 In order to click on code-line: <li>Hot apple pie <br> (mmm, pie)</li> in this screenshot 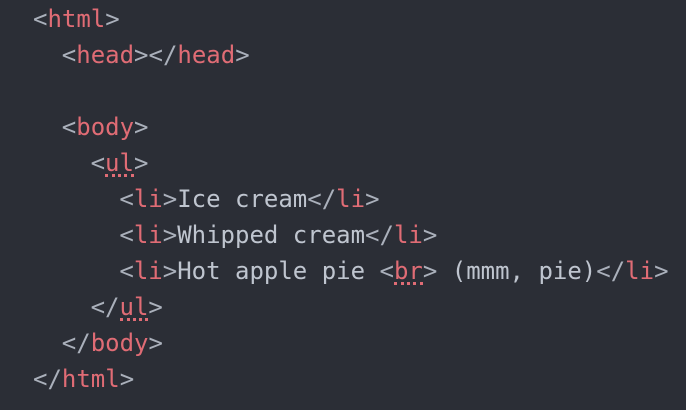, I will do `click(394, 271)`.